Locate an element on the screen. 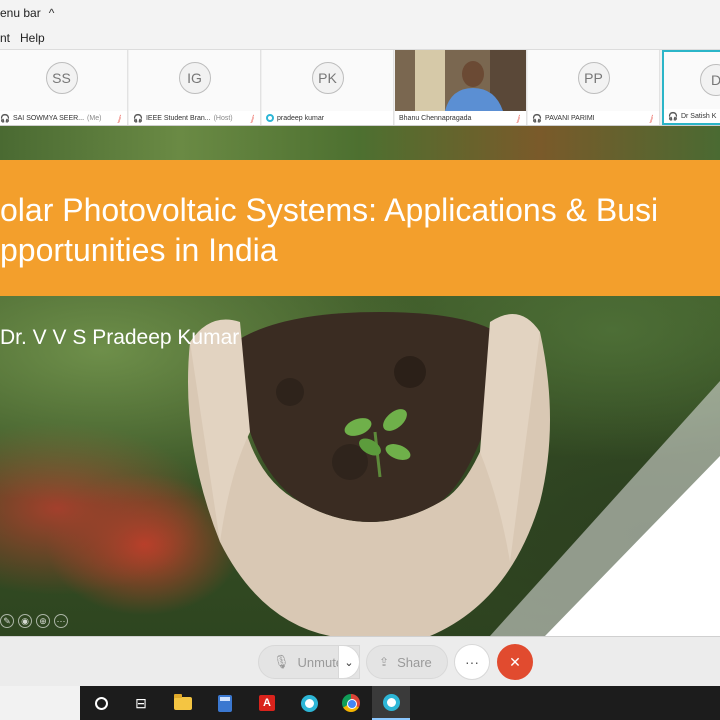 The width and height of the screenshot is (720, 720). microphone-icon: 🎙 is located at coordinates (281, 661).